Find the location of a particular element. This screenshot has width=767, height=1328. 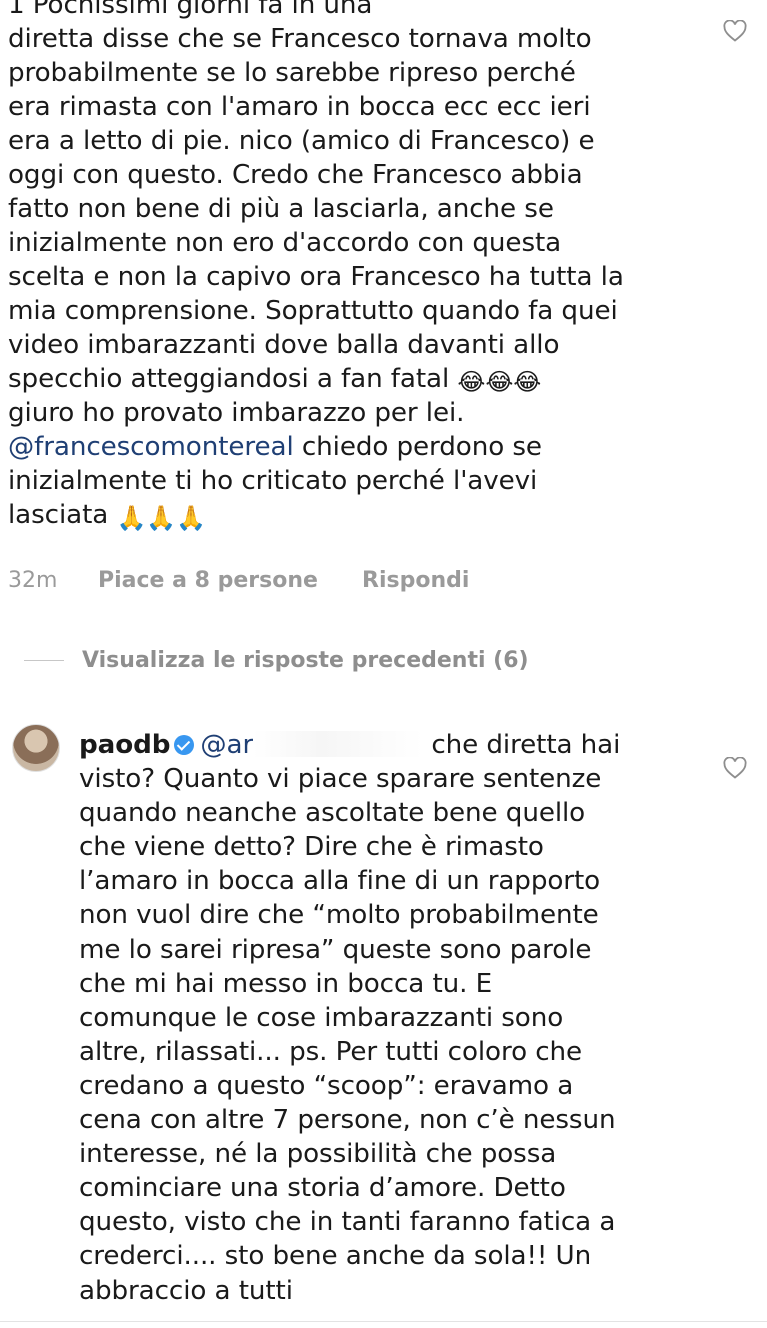

likes-count-link: Piace a 8 persone is located at coordinates (230, 580).